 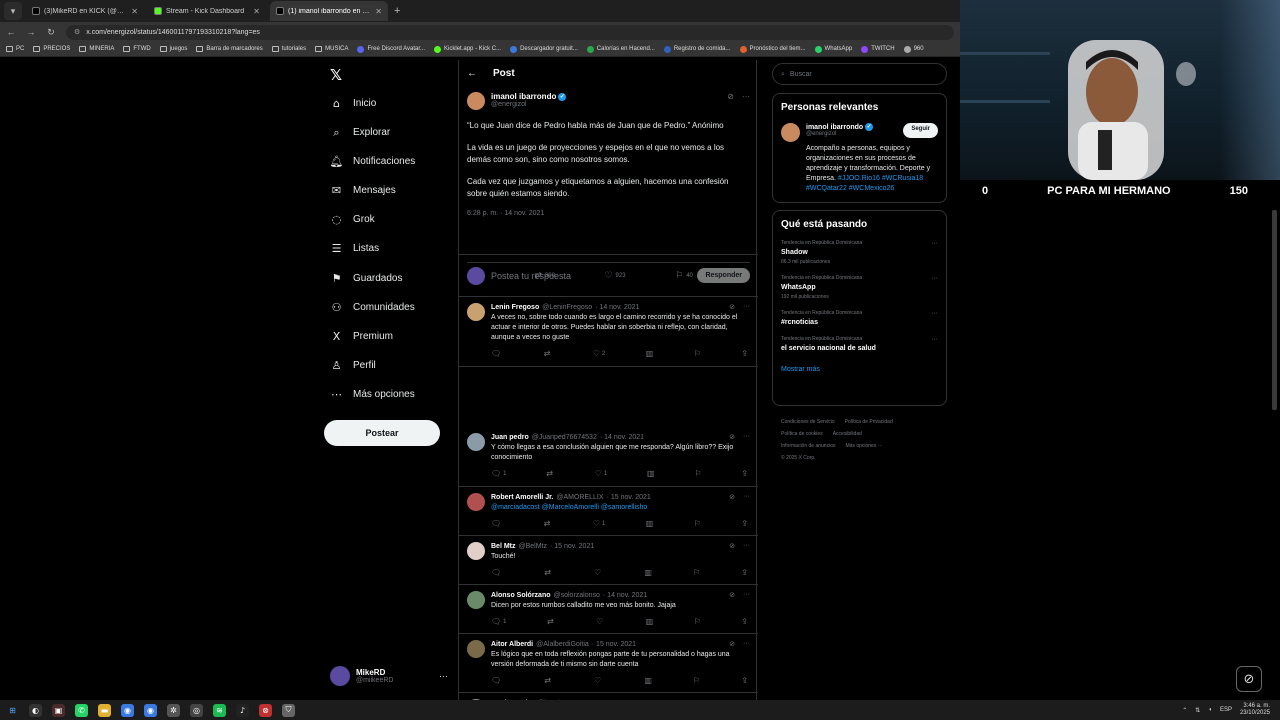 I want to click on back-icon: ←, so click(x=11, y=32).